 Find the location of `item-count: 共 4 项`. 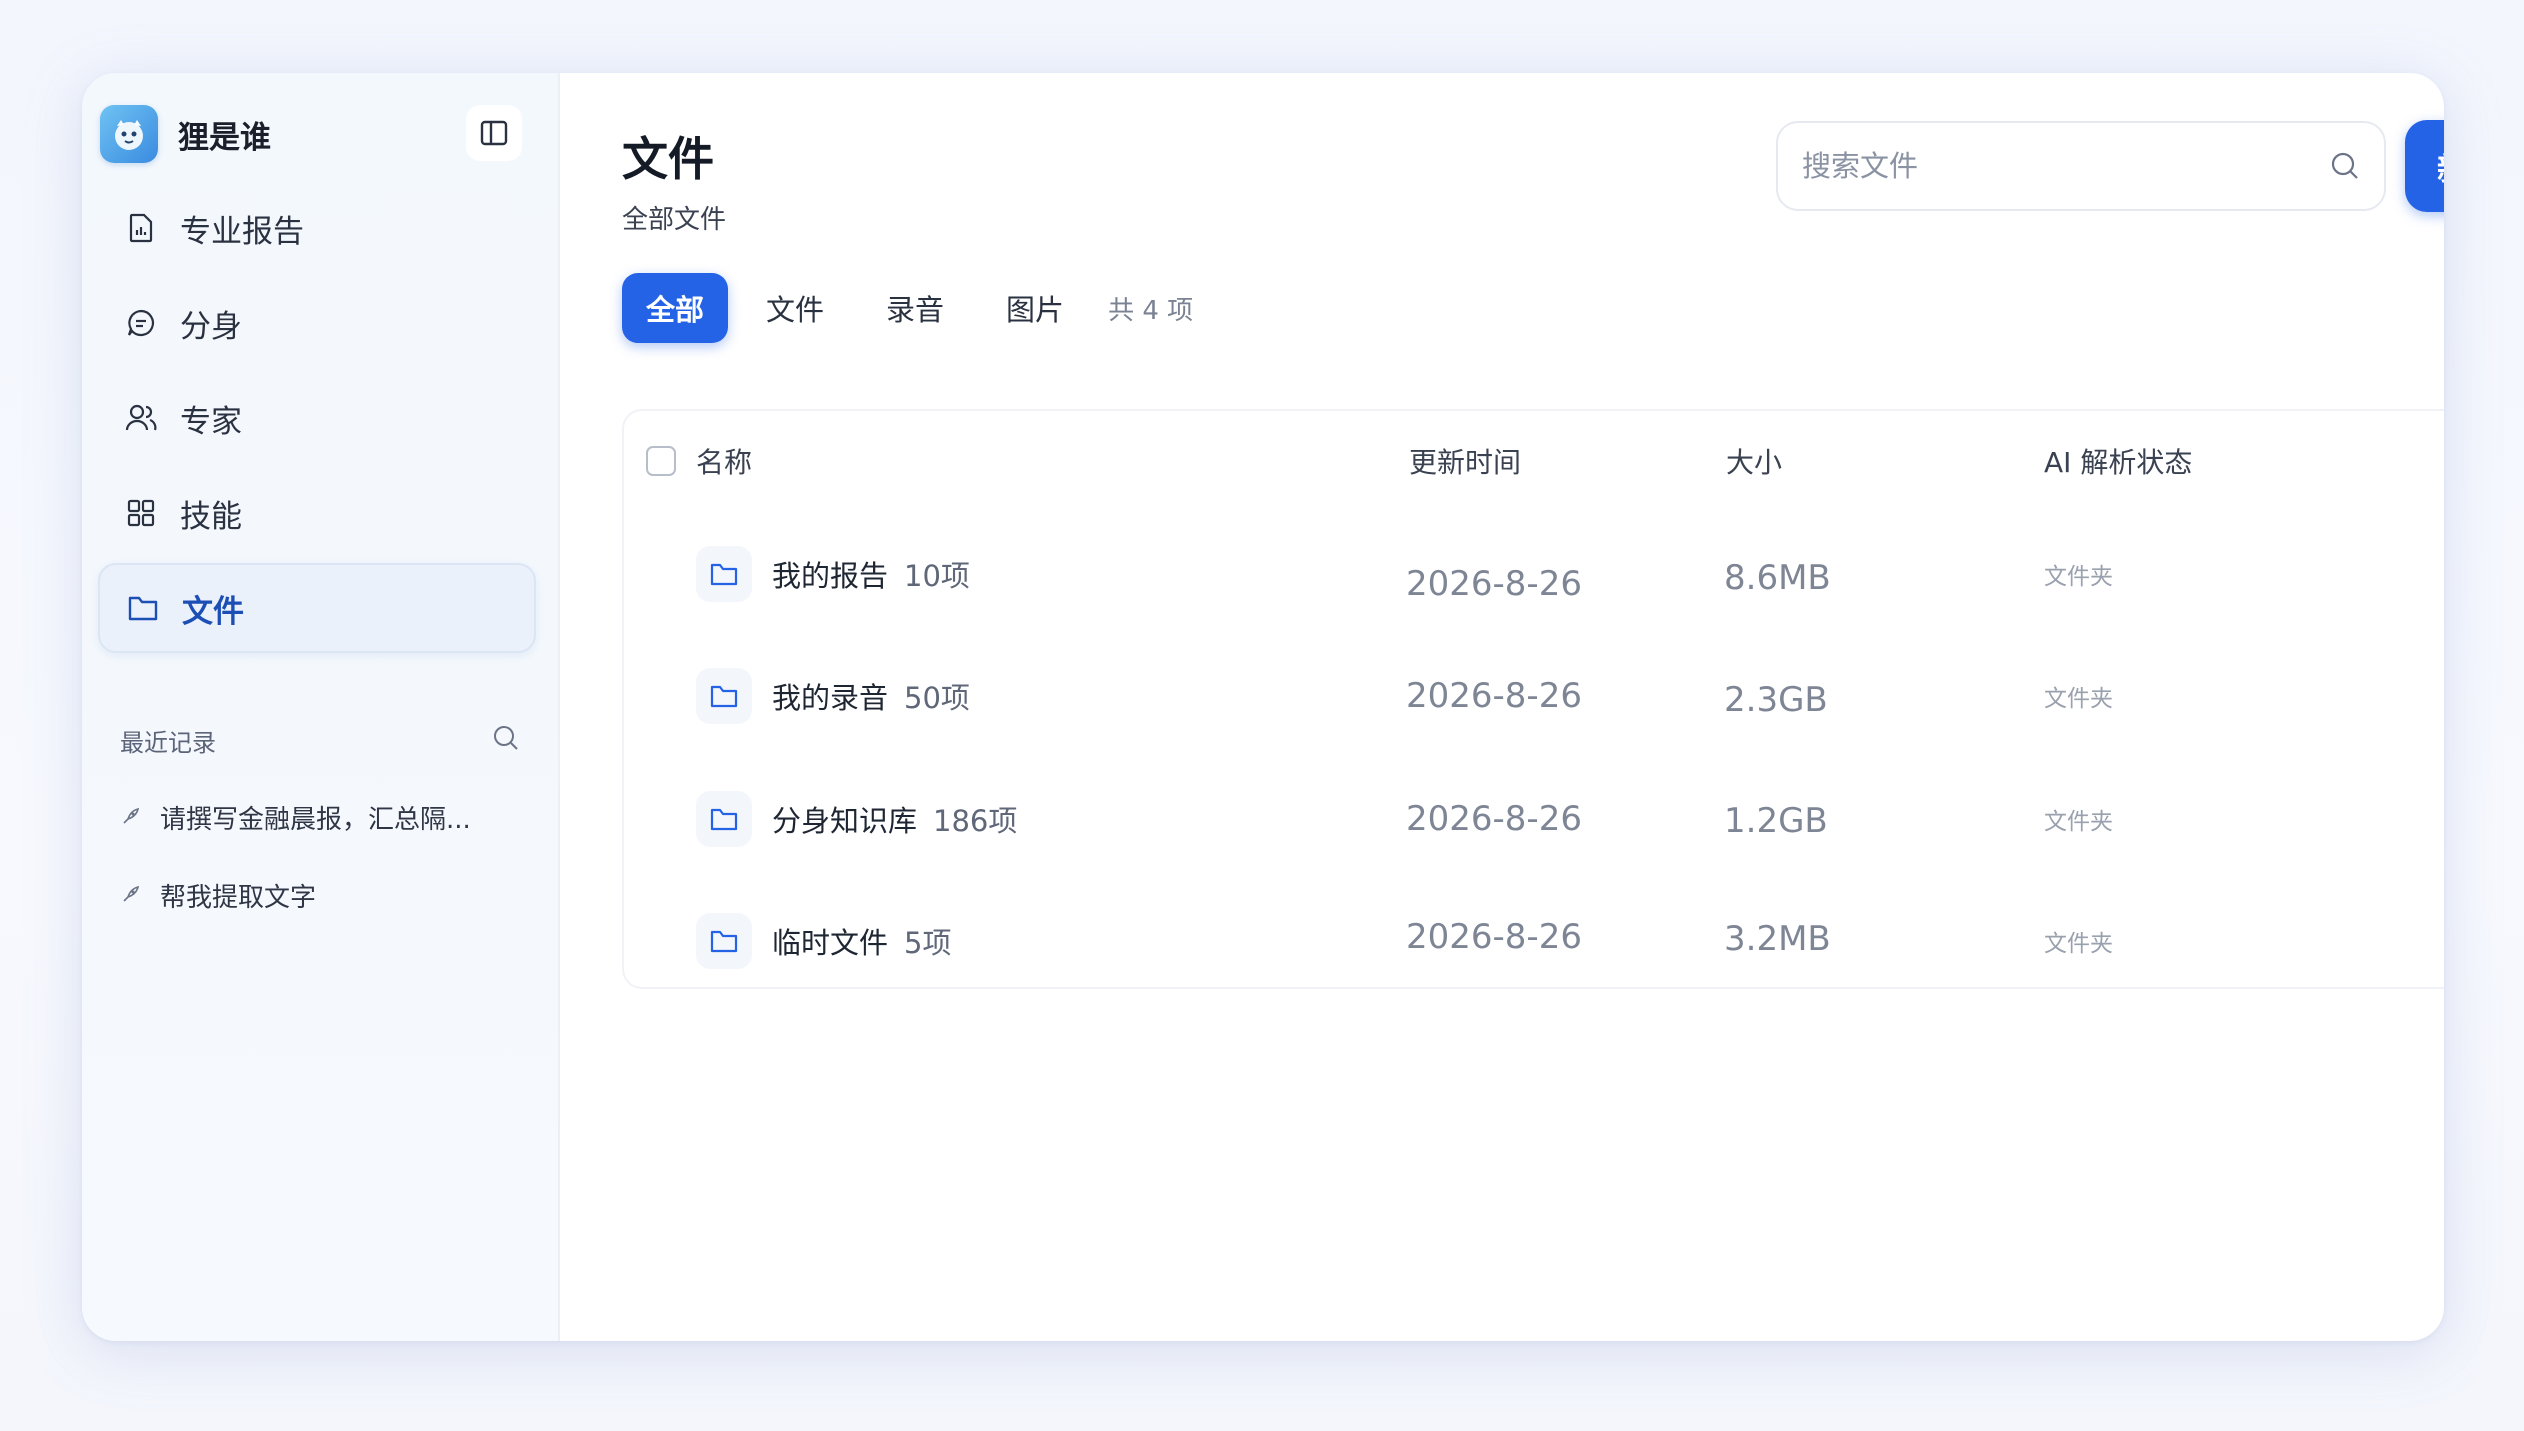

item-count: 共 4 项 is located at coordinates (1151, 310).